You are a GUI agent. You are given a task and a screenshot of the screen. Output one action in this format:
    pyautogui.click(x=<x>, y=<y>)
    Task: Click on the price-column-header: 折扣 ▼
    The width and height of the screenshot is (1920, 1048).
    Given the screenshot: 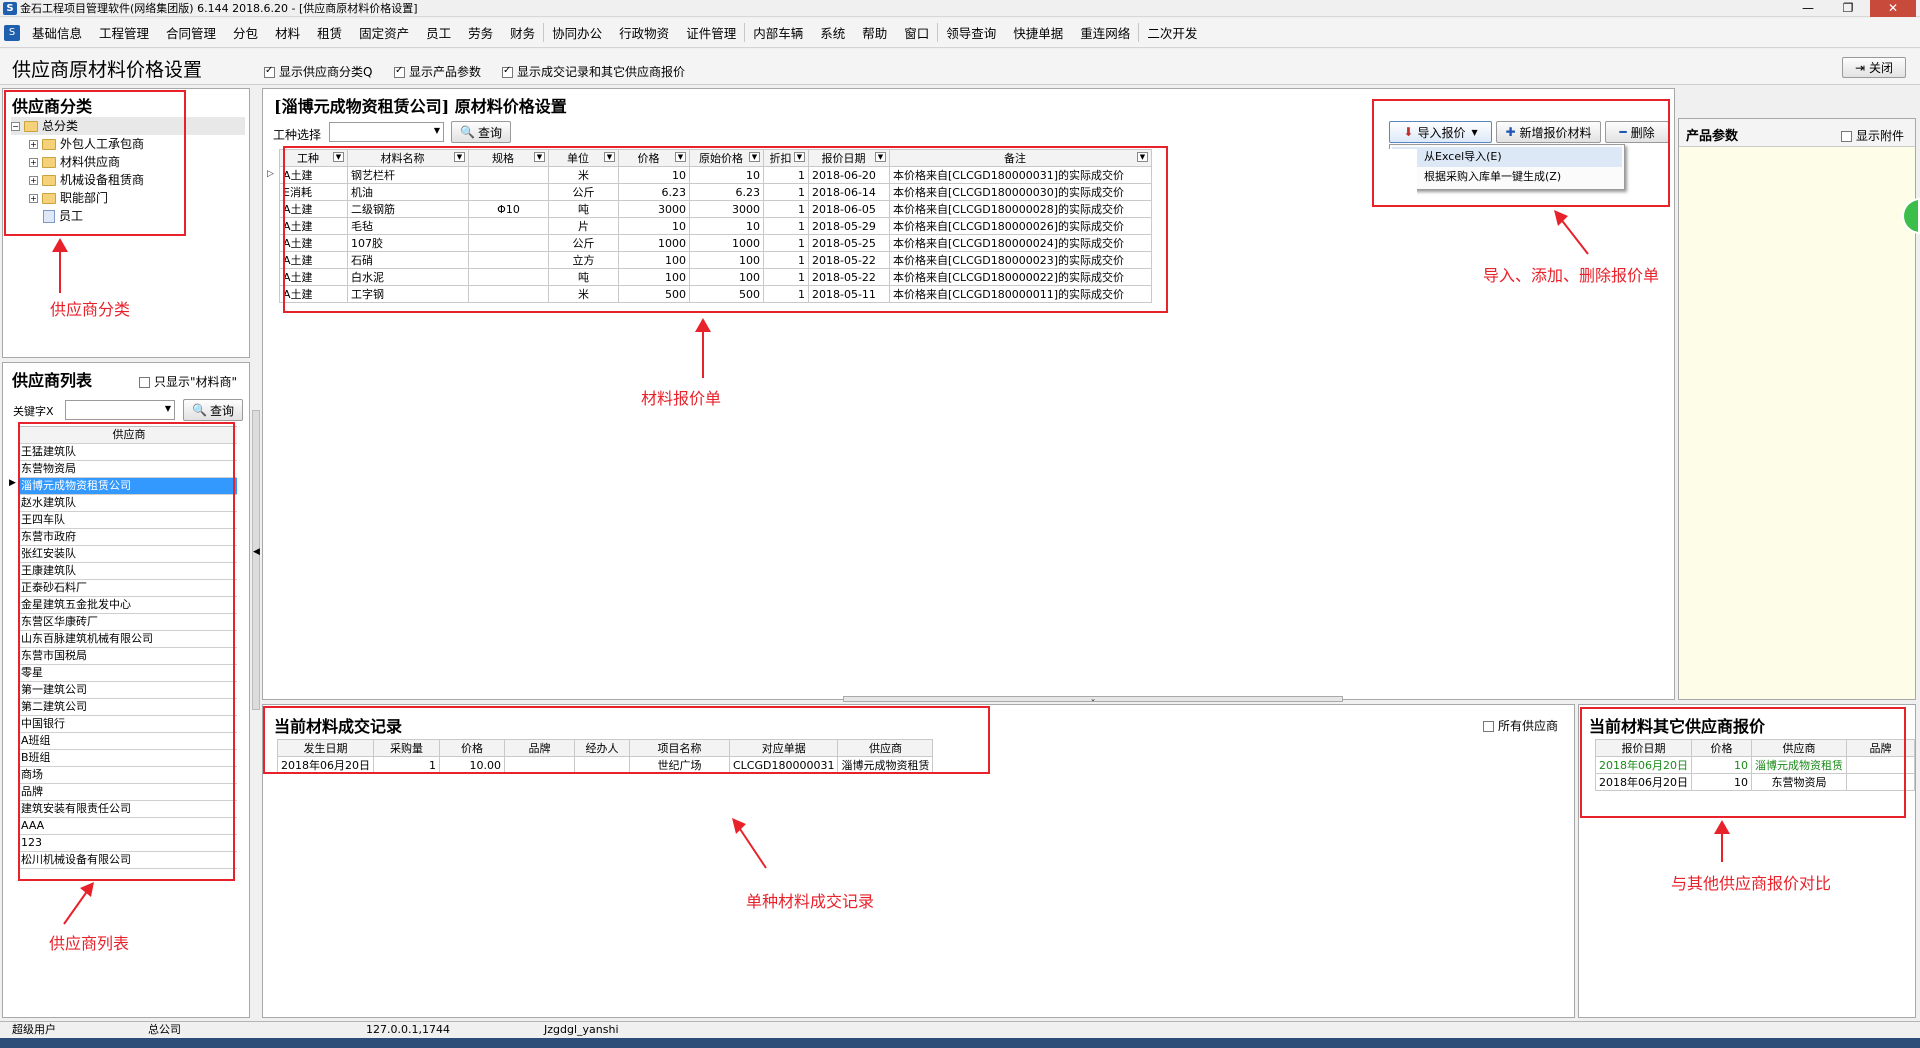 What is the action you would take?
    pyautogui.click(x=786, y=158)
    